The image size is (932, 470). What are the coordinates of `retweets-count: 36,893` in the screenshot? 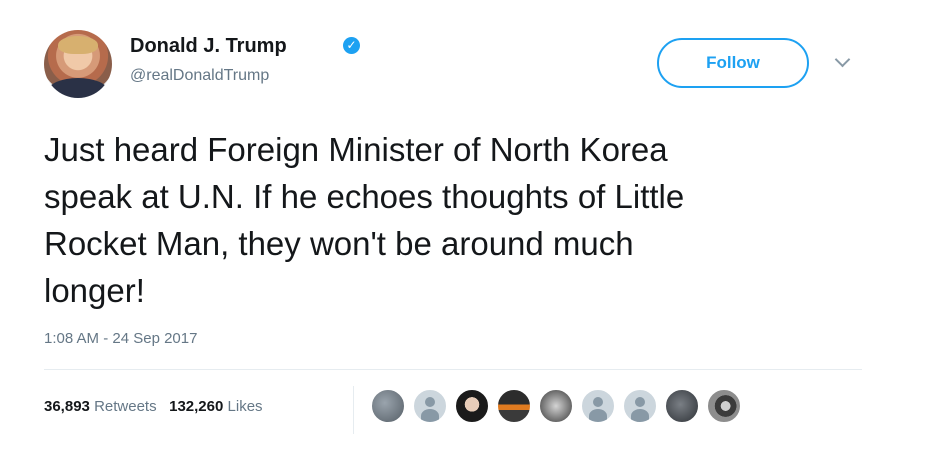 It's located at (67, 406).